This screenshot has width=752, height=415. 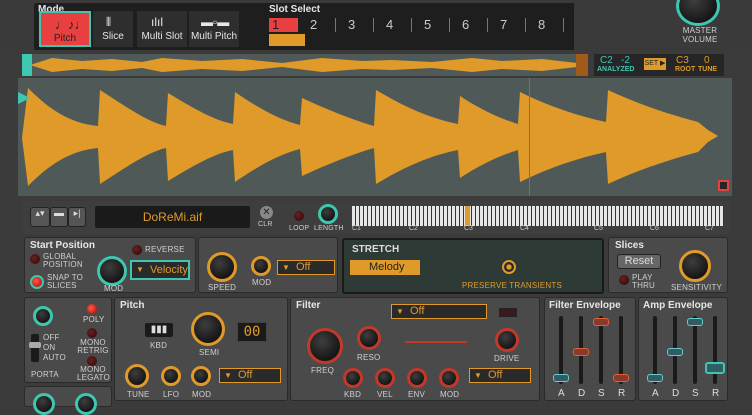 What do you see at coordinates (77, 217) in the screenshot?
I see `sample-edit-icon: ▸|` at bounding box center [77, 217].